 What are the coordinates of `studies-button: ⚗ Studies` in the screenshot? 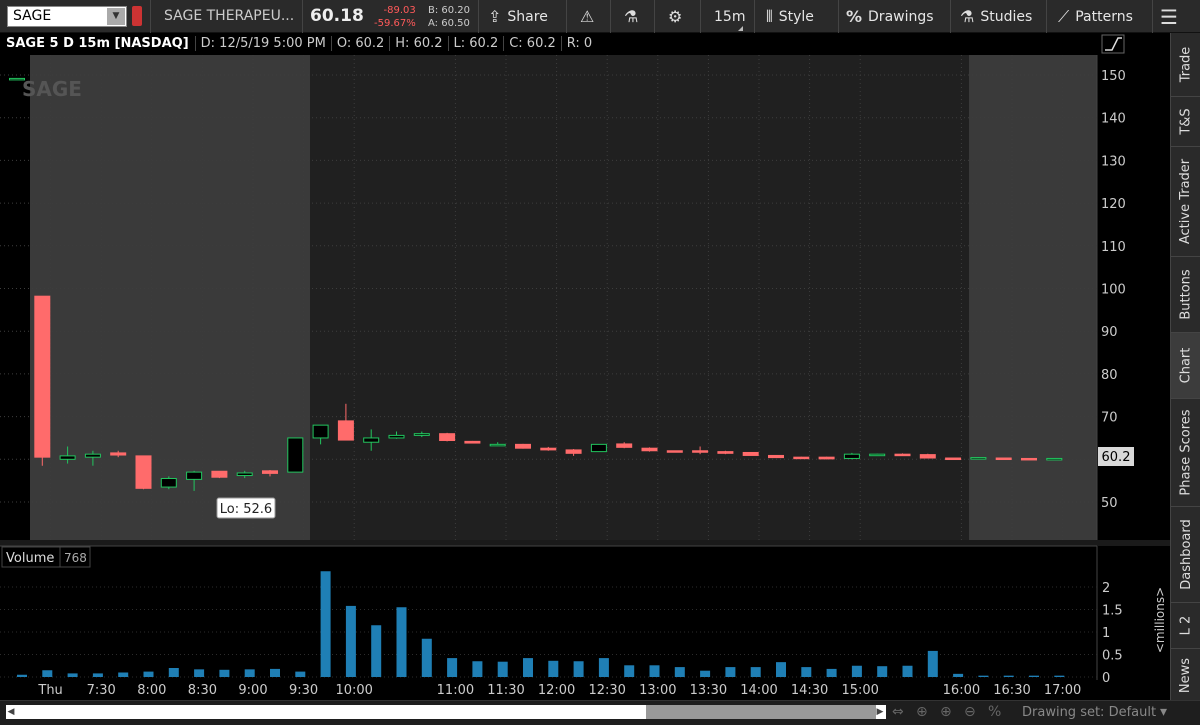 It's located at (996, 16).